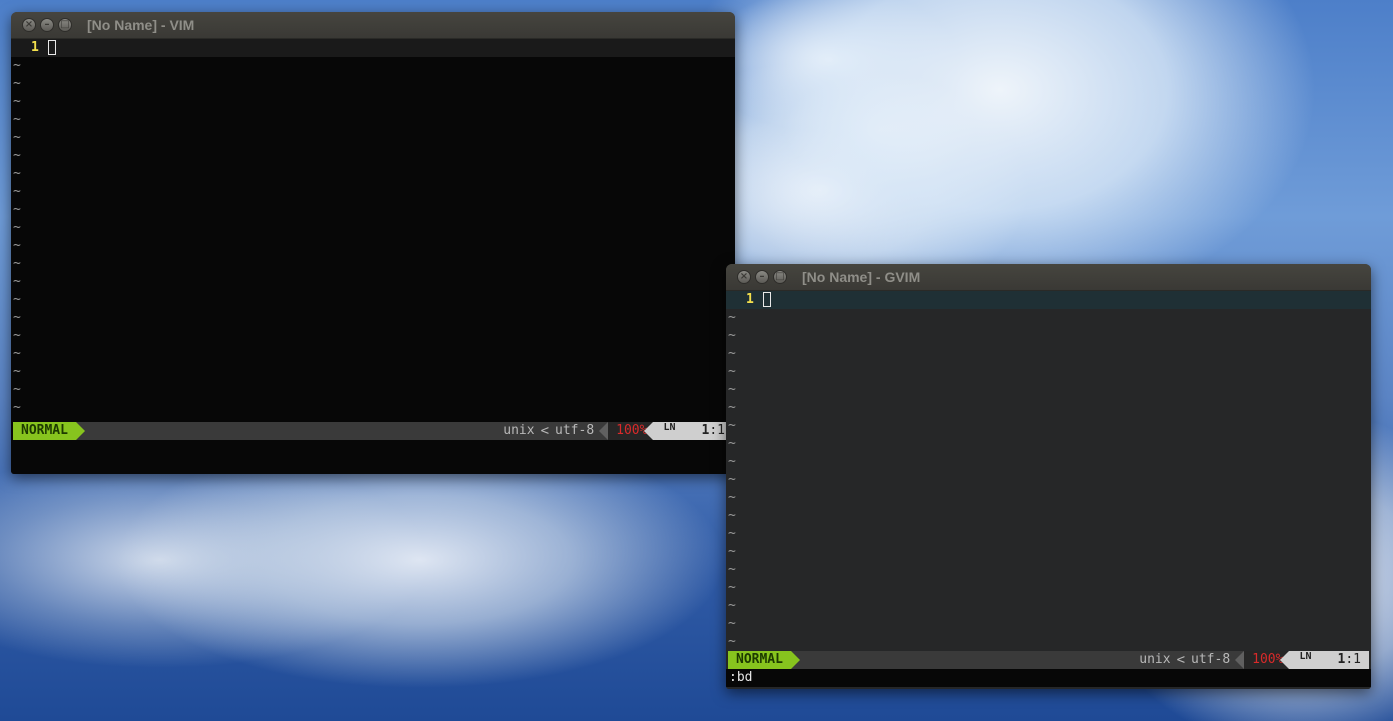 This screenshot has width=1393, height=721. I want to click on vim-statusline: NORMAL unix < utf-8 100% LN 1:1, so click(373, 431).